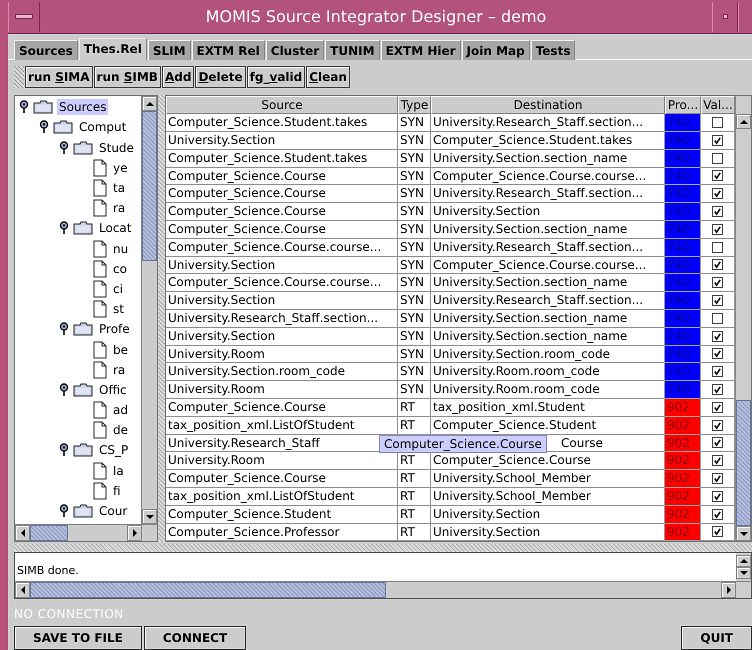 The height and width of the screenshot is (650, 752). What do you see at coordinates (115, 228) in the screenshot?
I see `tree-node: Locat` at bounding box center [115, 228].